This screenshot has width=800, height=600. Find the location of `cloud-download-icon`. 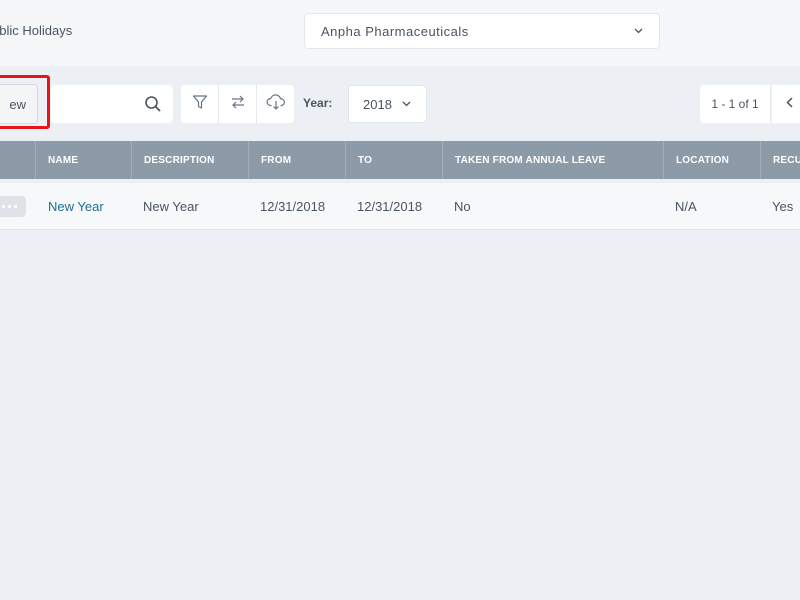

cloud-download-icon is located at coordinates (276, 104).